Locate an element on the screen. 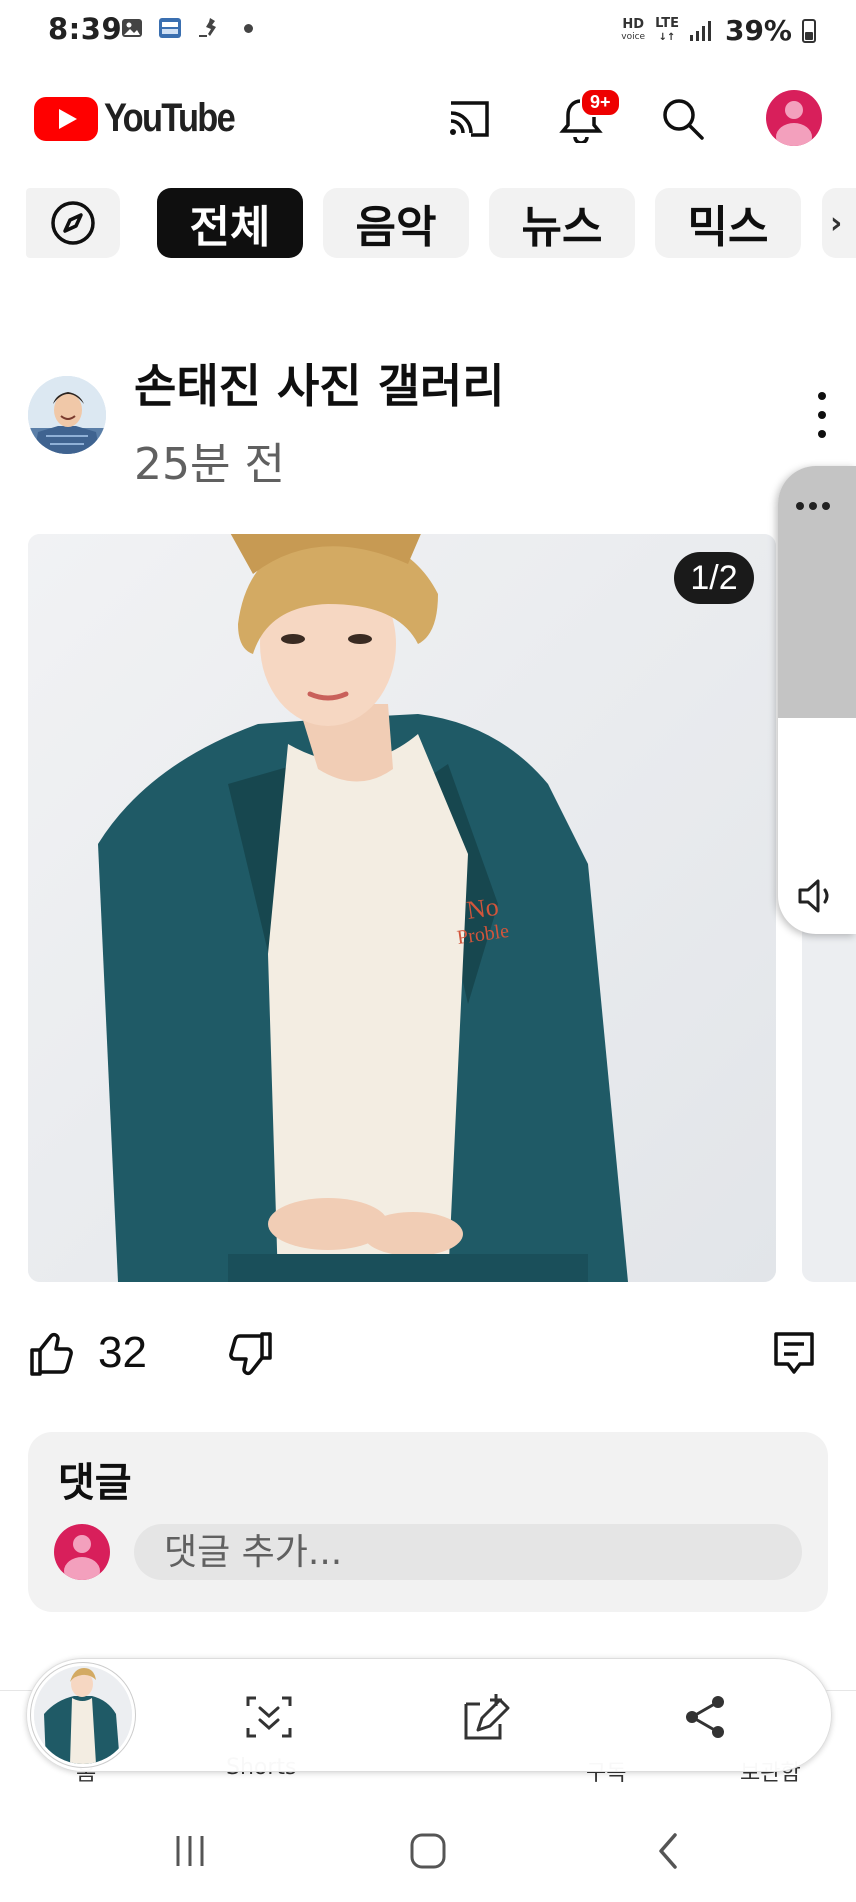 Image resolution: width=856 pixels, height=1902 pixels. gallery-icon is located at coordinates (132, 28).